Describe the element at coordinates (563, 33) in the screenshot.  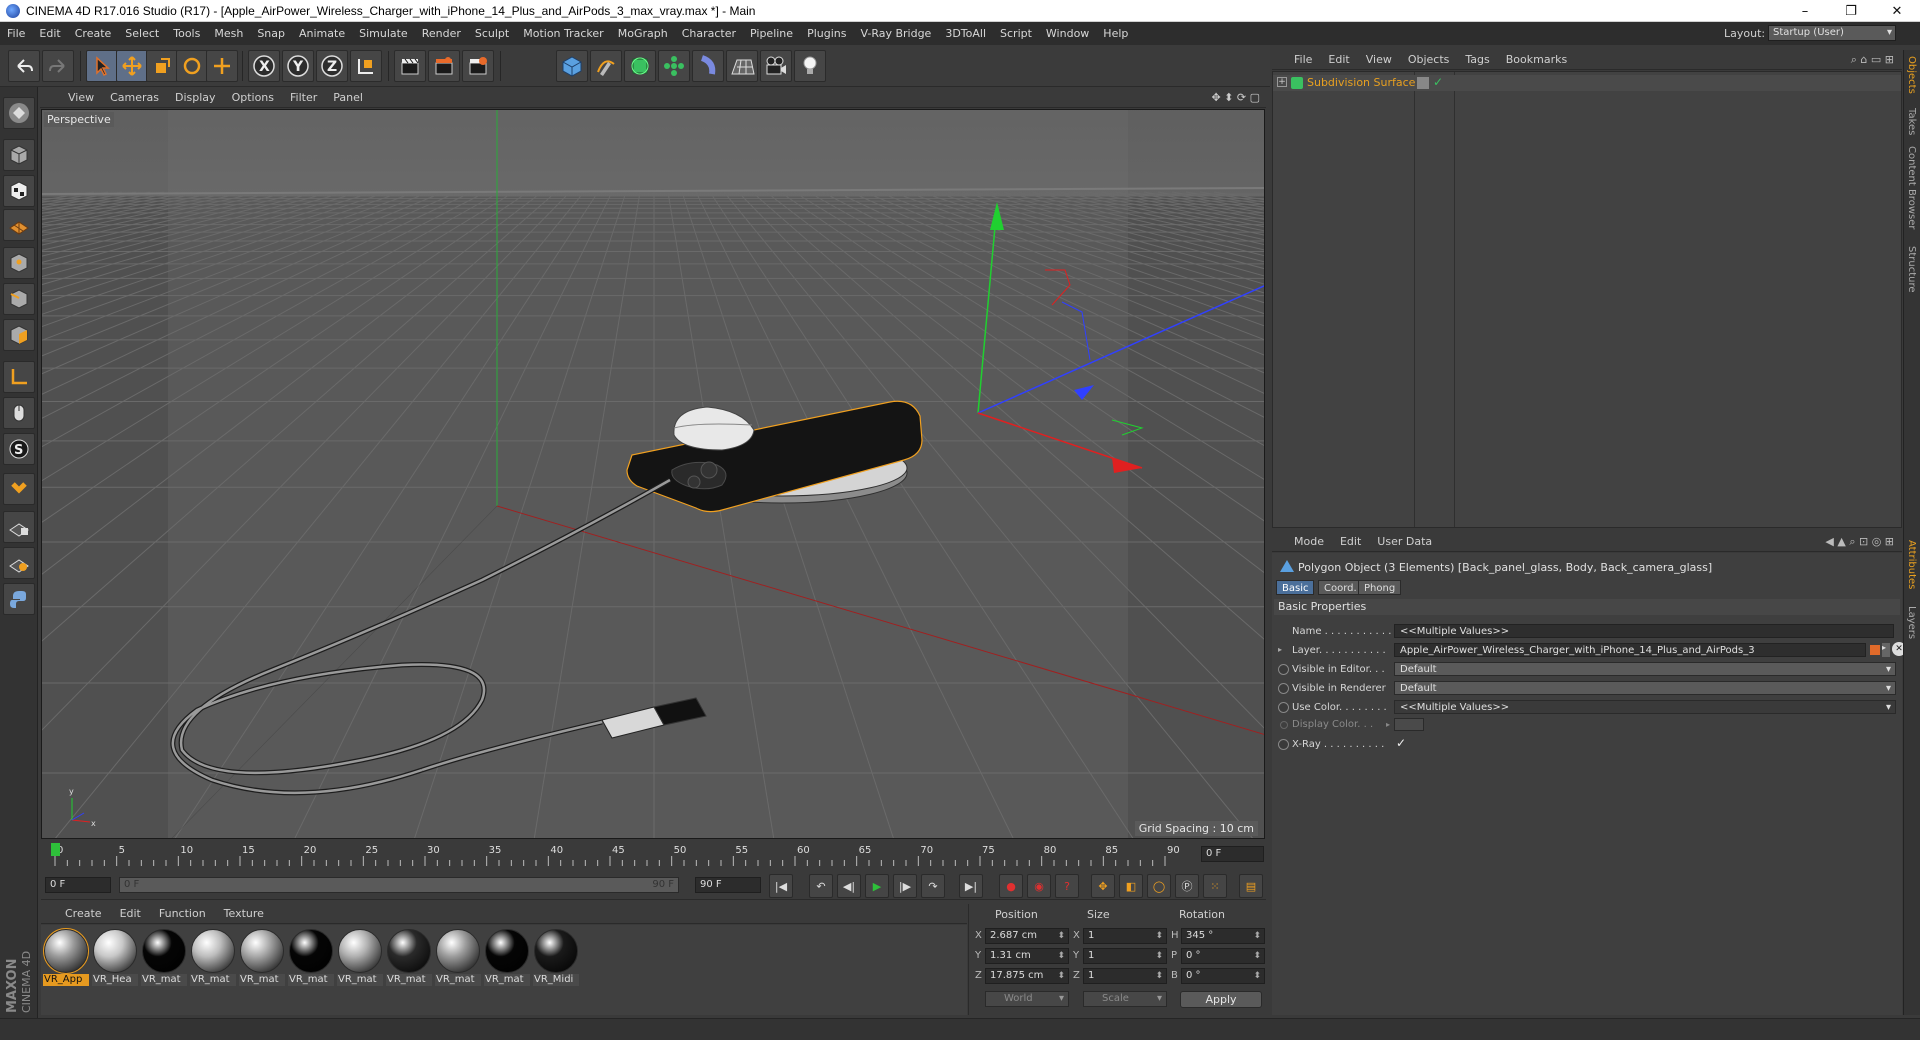
I see `menu-motion-tracker: Motion Tracker` at that location.